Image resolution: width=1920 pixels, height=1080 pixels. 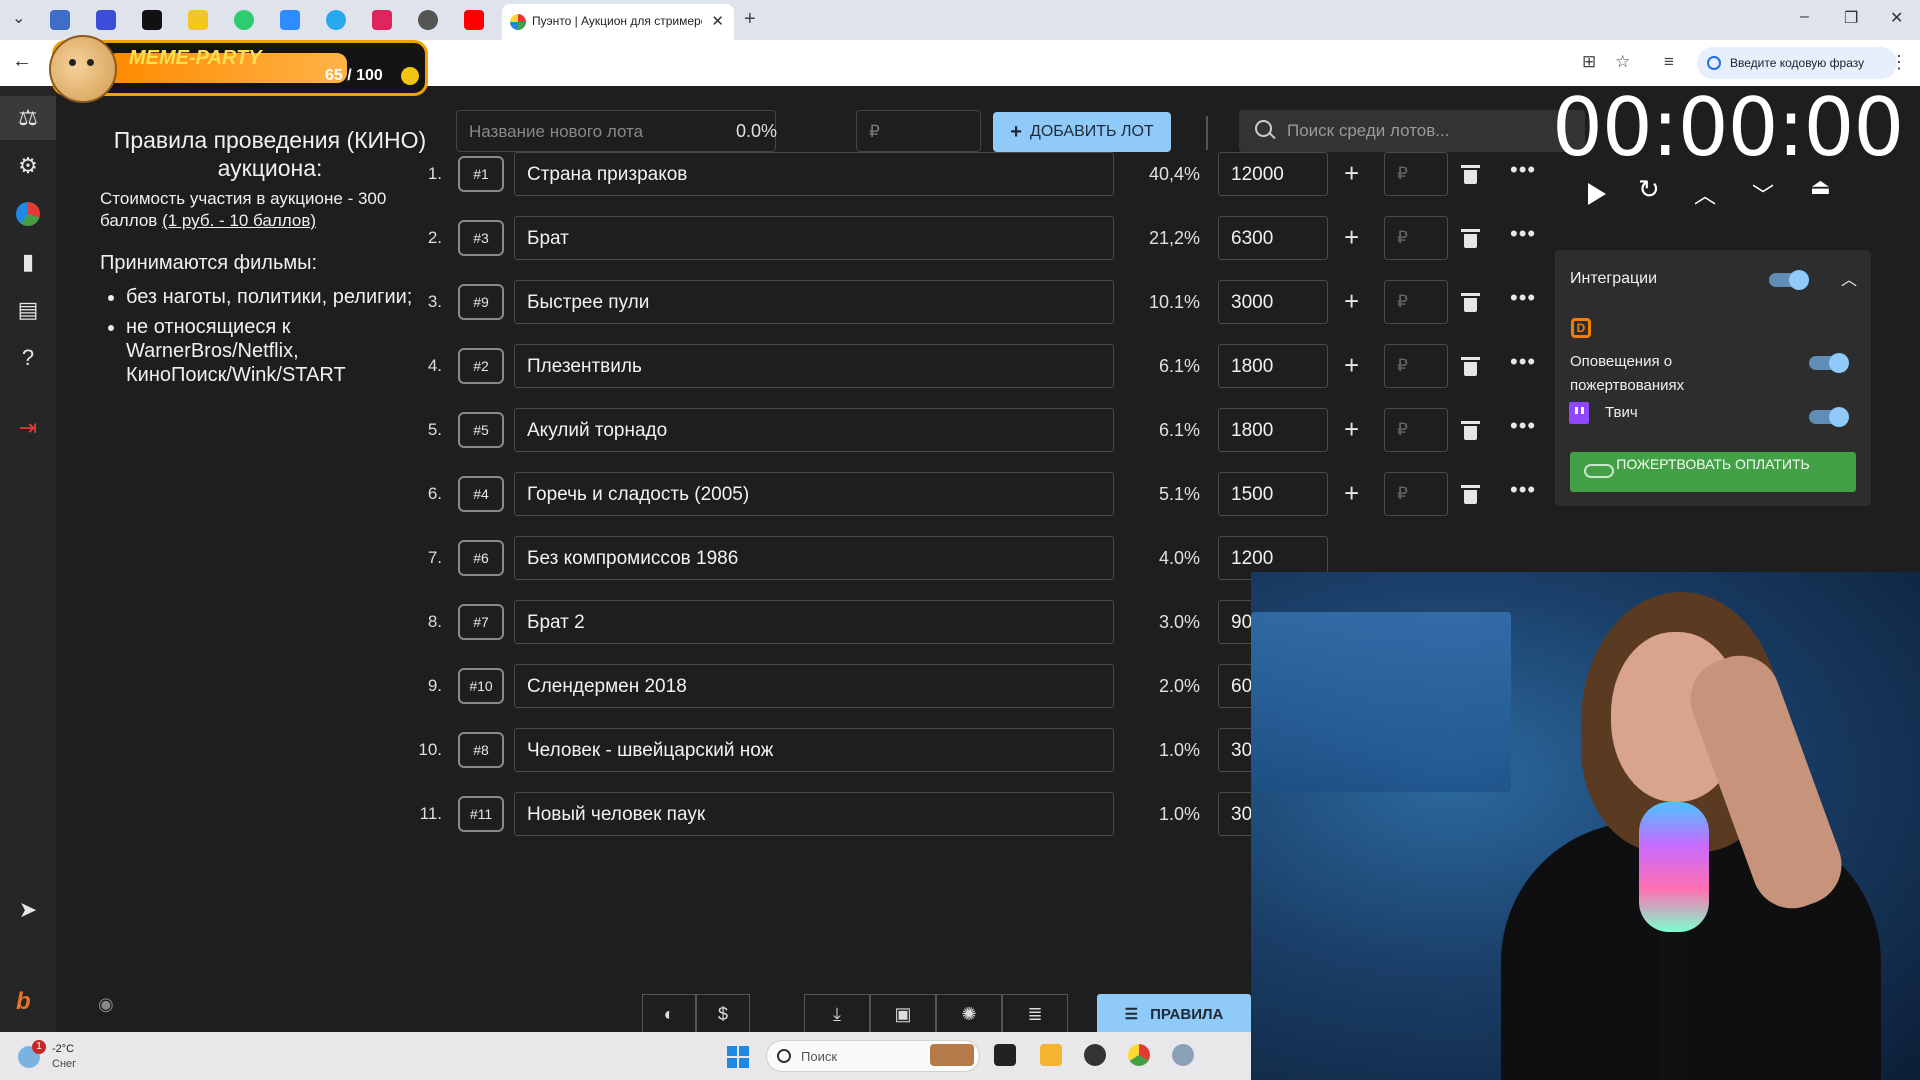 I want to click on lot-amount-input: 6300, so click(x=1273, y=238).